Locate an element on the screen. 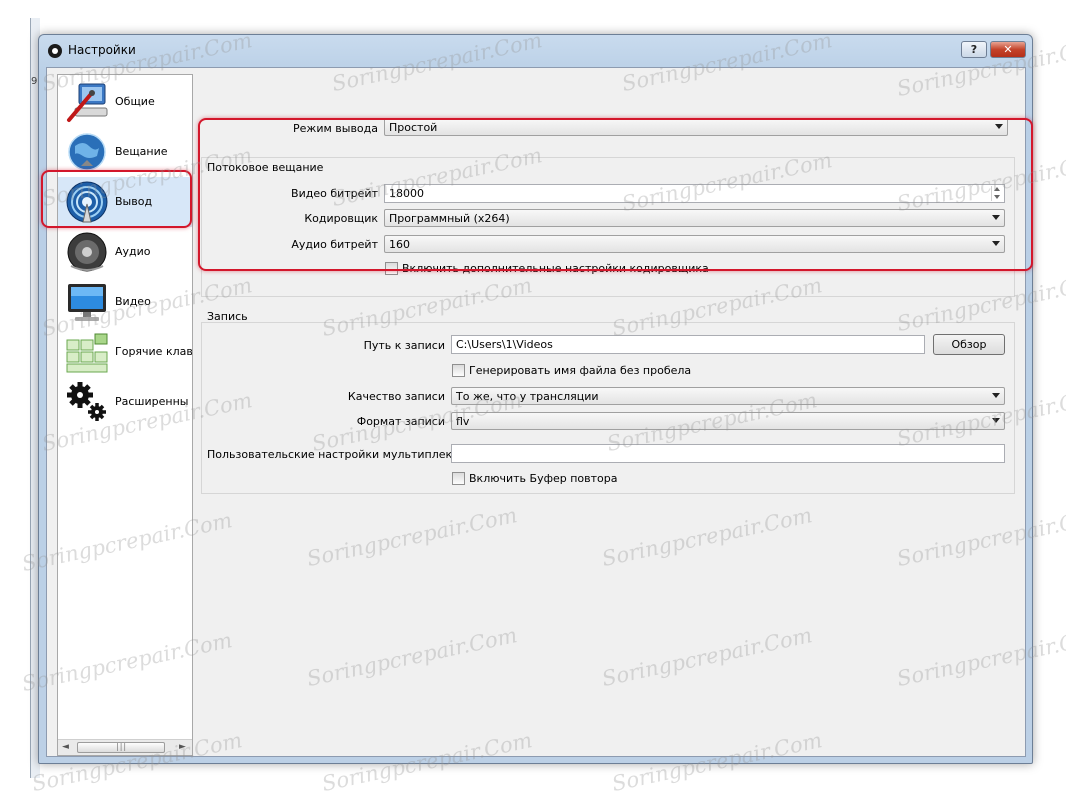  help-button-label: ? is located at coordinates (974, 49).